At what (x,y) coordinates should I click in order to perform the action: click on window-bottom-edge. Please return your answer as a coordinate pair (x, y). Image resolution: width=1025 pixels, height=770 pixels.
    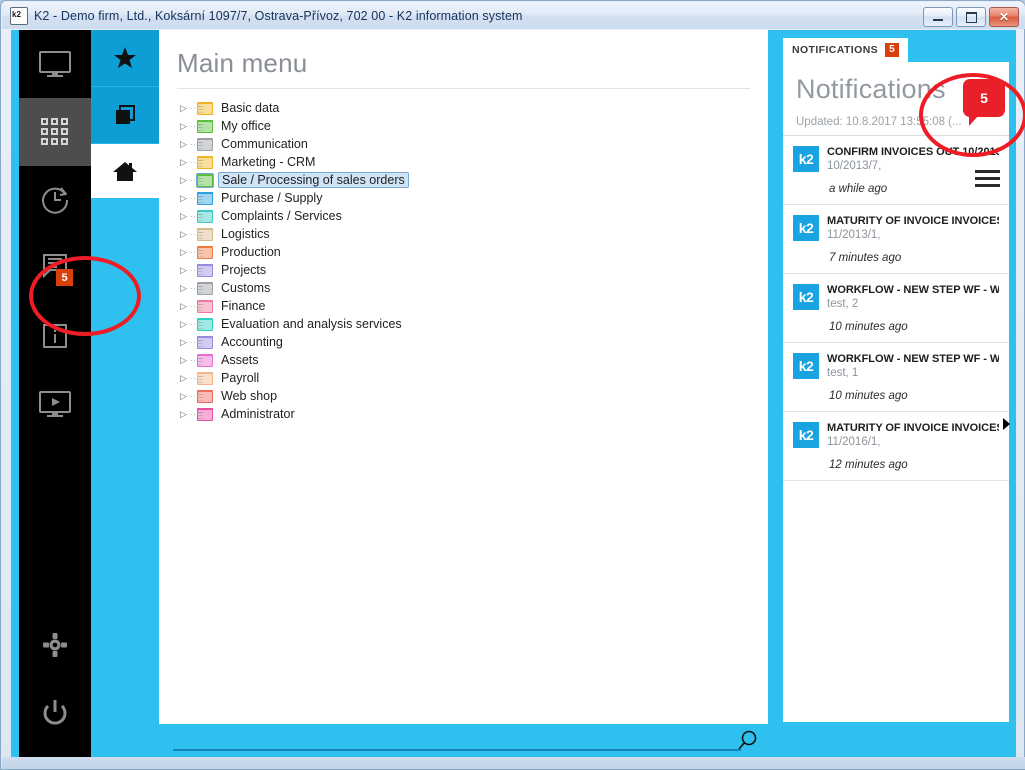
    Looking at the image, I should click on (513, 763).